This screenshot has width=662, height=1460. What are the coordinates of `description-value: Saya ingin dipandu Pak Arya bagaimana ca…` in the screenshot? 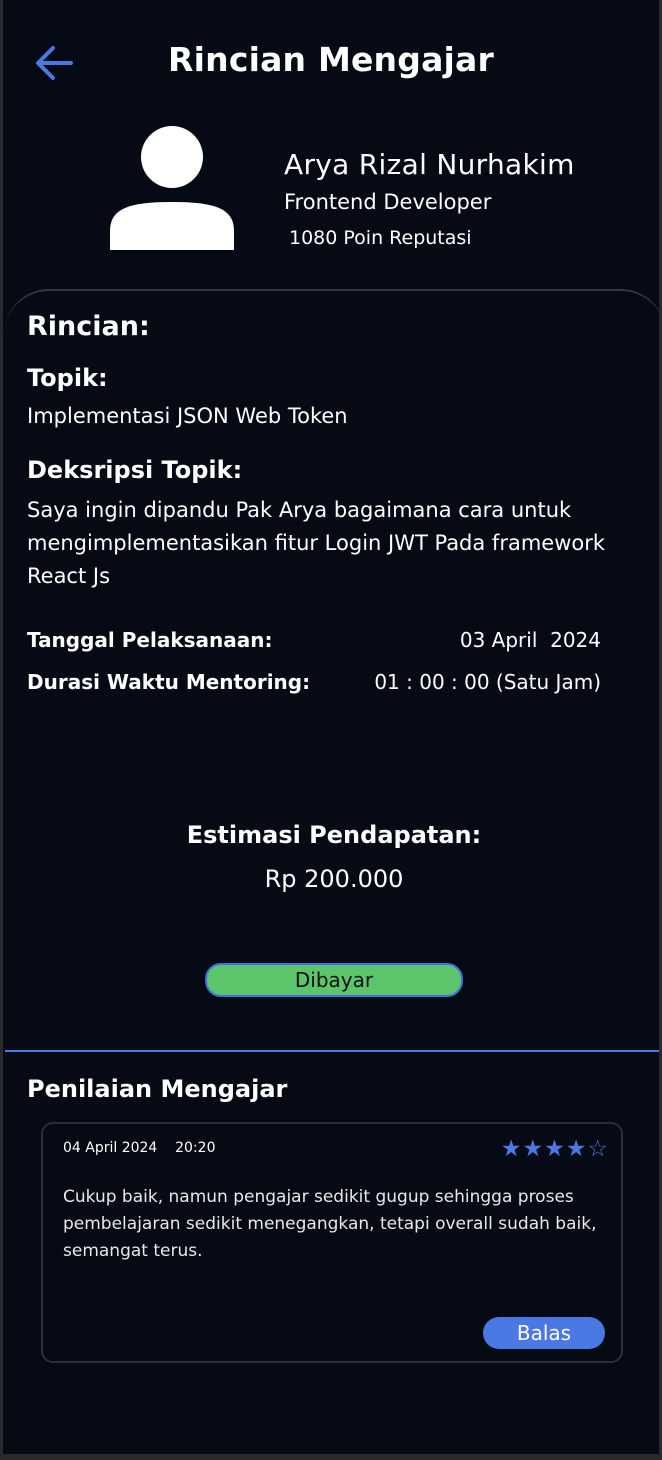 It's located at (316, 543).